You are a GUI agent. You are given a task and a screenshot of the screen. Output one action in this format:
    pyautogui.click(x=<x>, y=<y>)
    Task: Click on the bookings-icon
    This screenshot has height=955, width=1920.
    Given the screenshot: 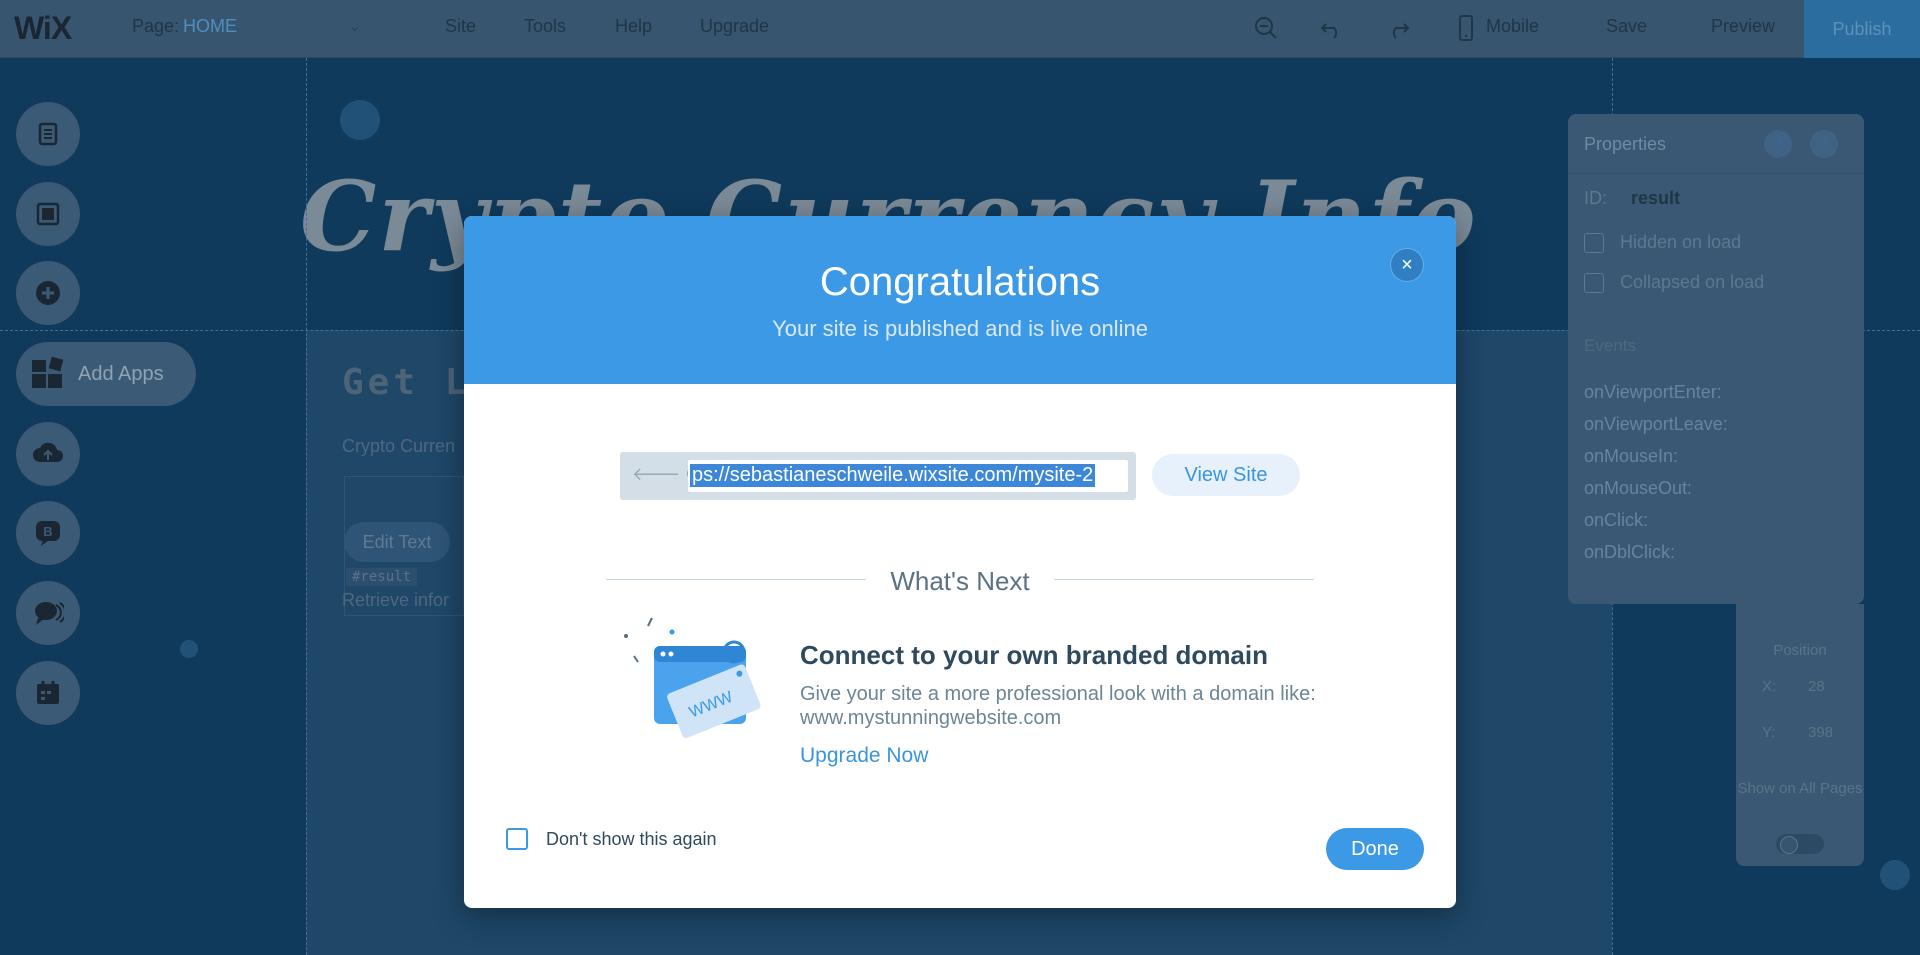 What is the action you would take?
    pyautogui.click(x=48, y=692)
    